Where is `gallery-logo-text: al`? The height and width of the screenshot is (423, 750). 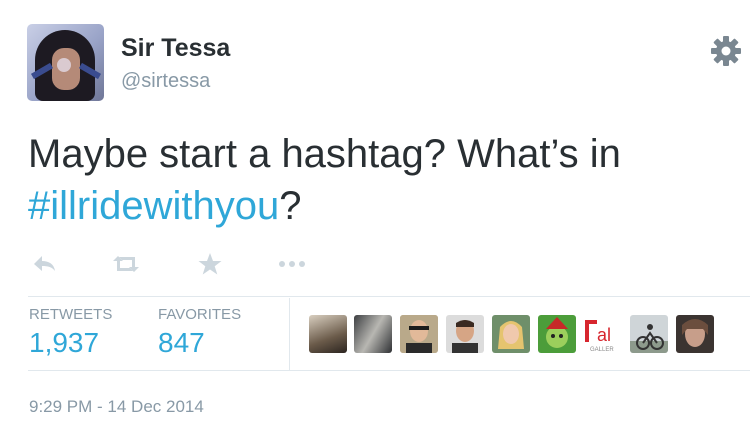
gallery-logo-text: al is located at coordinates (604, 335).